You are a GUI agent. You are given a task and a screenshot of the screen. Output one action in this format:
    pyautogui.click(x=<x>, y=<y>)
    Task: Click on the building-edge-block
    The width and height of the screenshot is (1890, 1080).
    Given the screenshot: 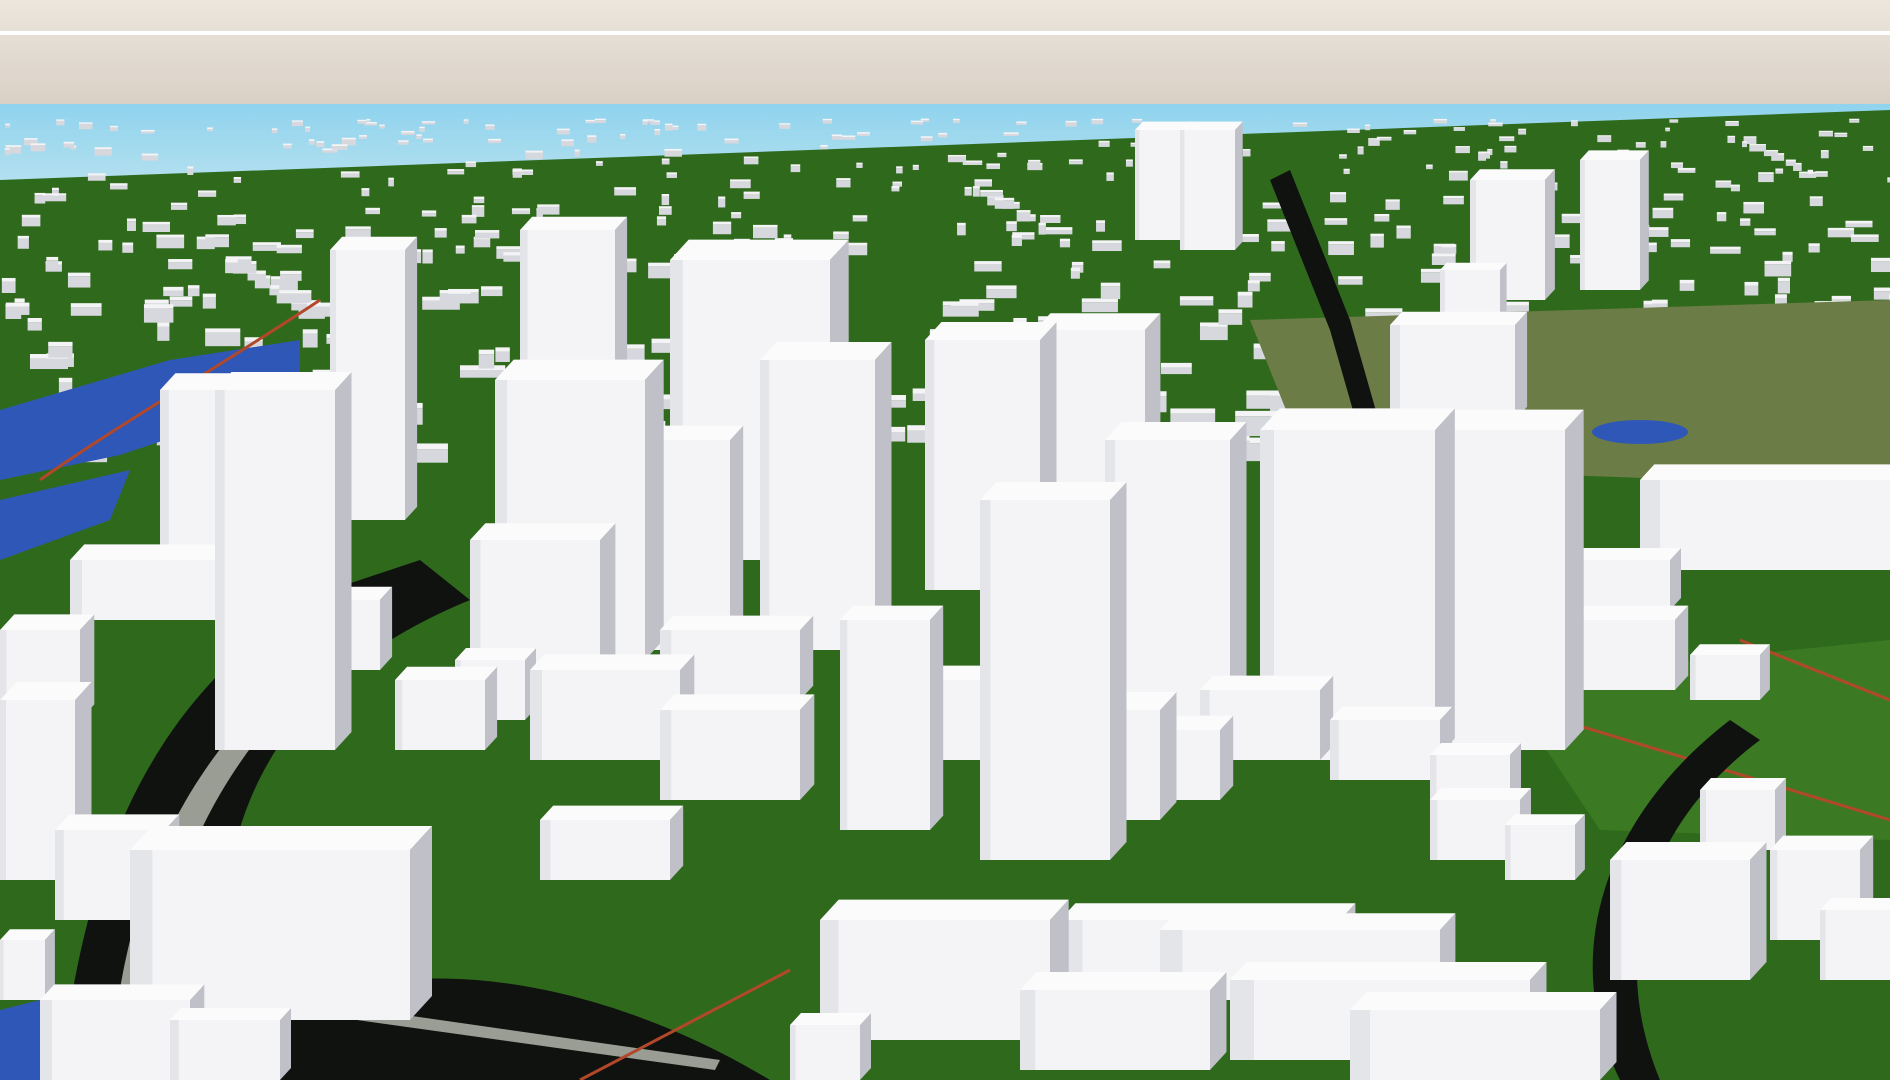 What is the action you would take?
    pyautogui.click(x=27, y=964)
    